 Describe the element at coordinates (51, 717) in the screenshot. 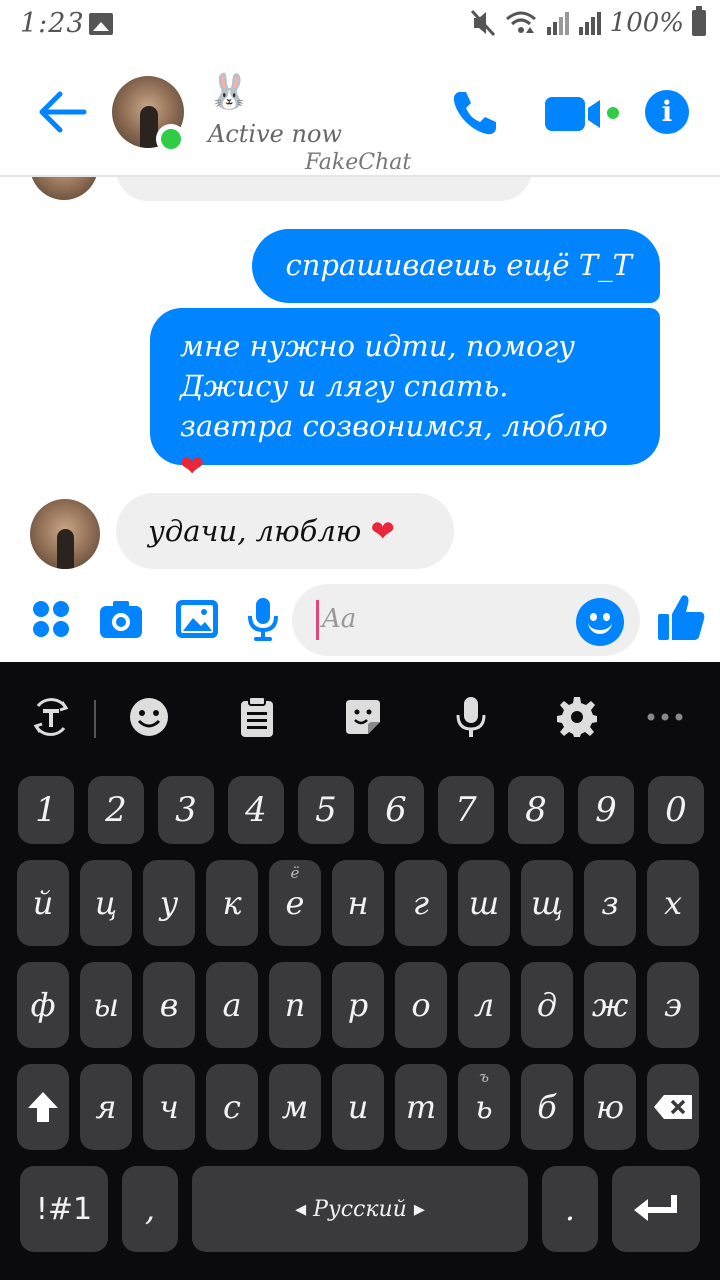

I see `translate-icon` at that location.